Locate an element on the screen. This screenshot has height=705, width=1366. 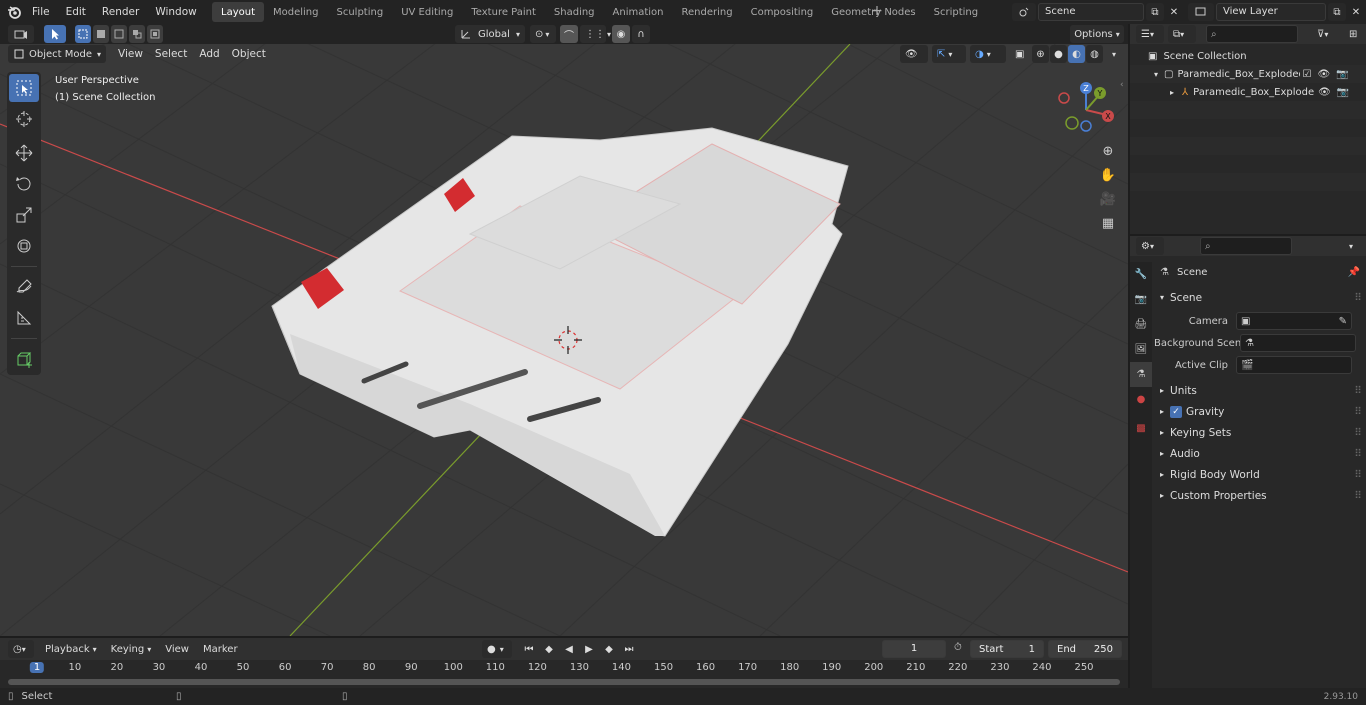
close-scene-icon: ✕ is located at coordinates (1174, 12).